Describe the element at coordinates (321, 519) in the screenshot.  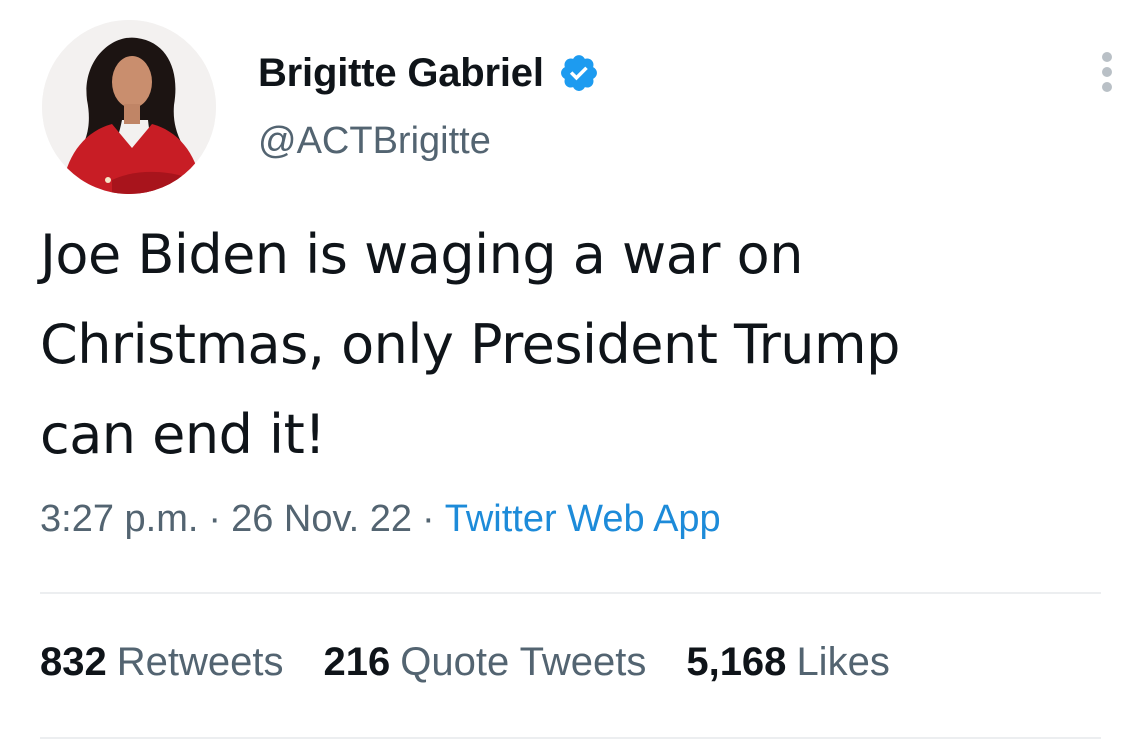
I see `tweet-date: 26 Nov. 22` at that location.